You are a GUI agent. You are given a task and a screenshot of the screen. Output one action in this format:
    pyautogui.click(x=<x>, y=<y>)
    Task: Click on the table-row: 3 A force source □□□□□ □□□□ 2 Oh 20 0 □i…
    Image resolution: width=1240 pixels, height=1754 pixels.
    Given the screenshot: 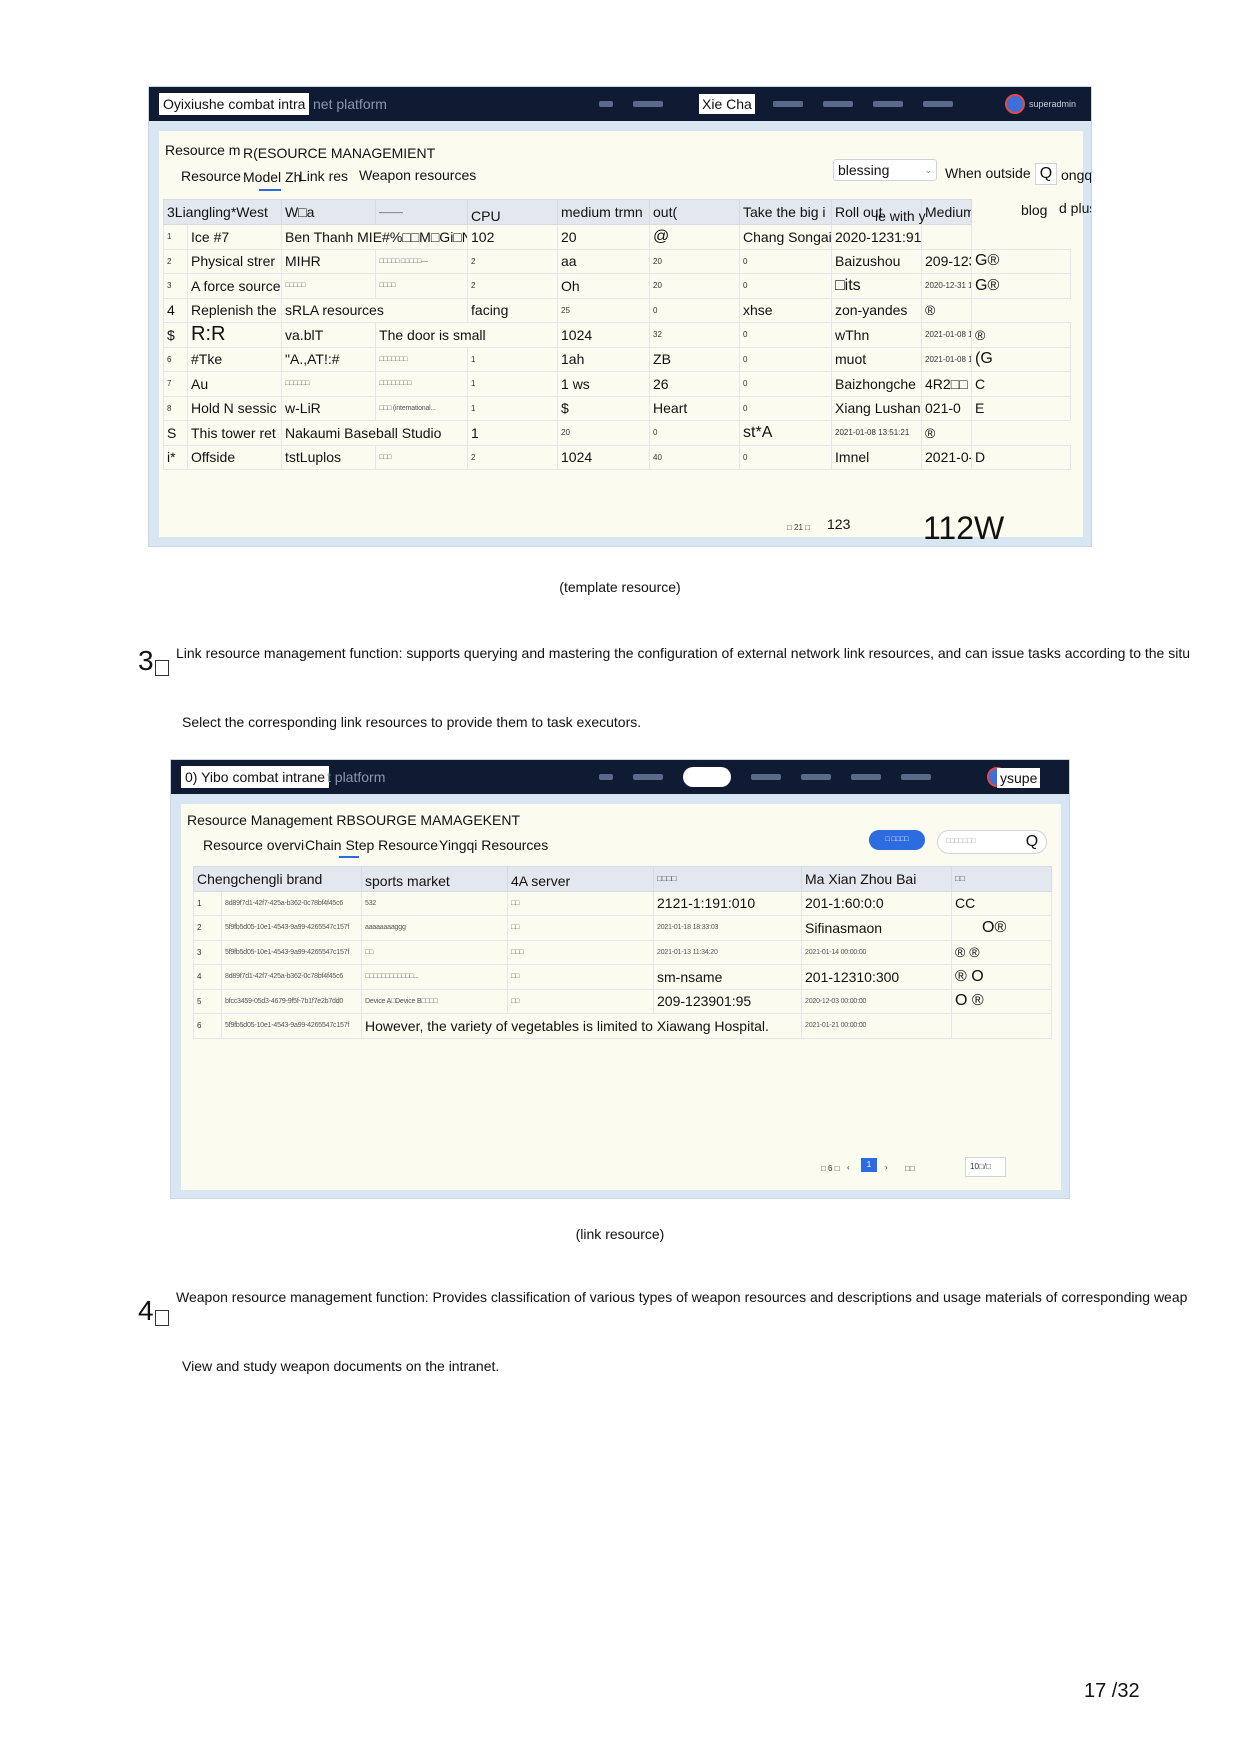 What is the action you would take?
    pyautogui.click(x=617, y=286)
    